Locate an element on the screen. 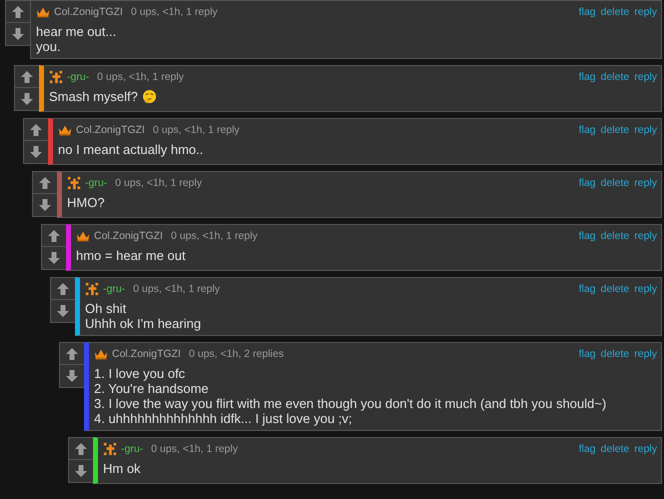 The height and width of the screenshot is (499, 664). comment-text: 1. I love you ofc 2. You're handsome 3. I love the way you flirt with me even though you don't do it much (and tbh you should~) 4. uhhhhhhhhhhhhhh idfk... I just love you ;v; is located at coordinates (351, 396).